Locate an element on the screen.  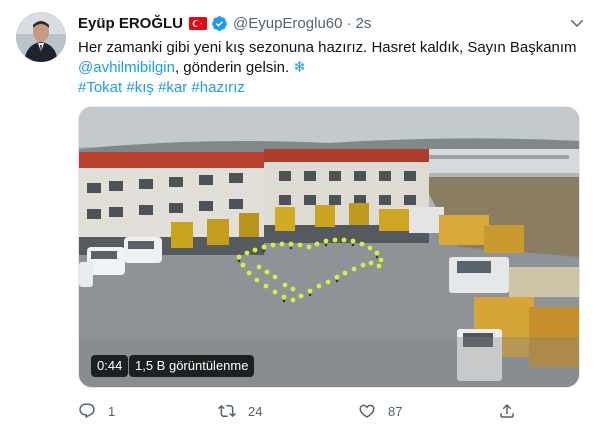
reply-button: 1 is located at coordinates (96, 411).